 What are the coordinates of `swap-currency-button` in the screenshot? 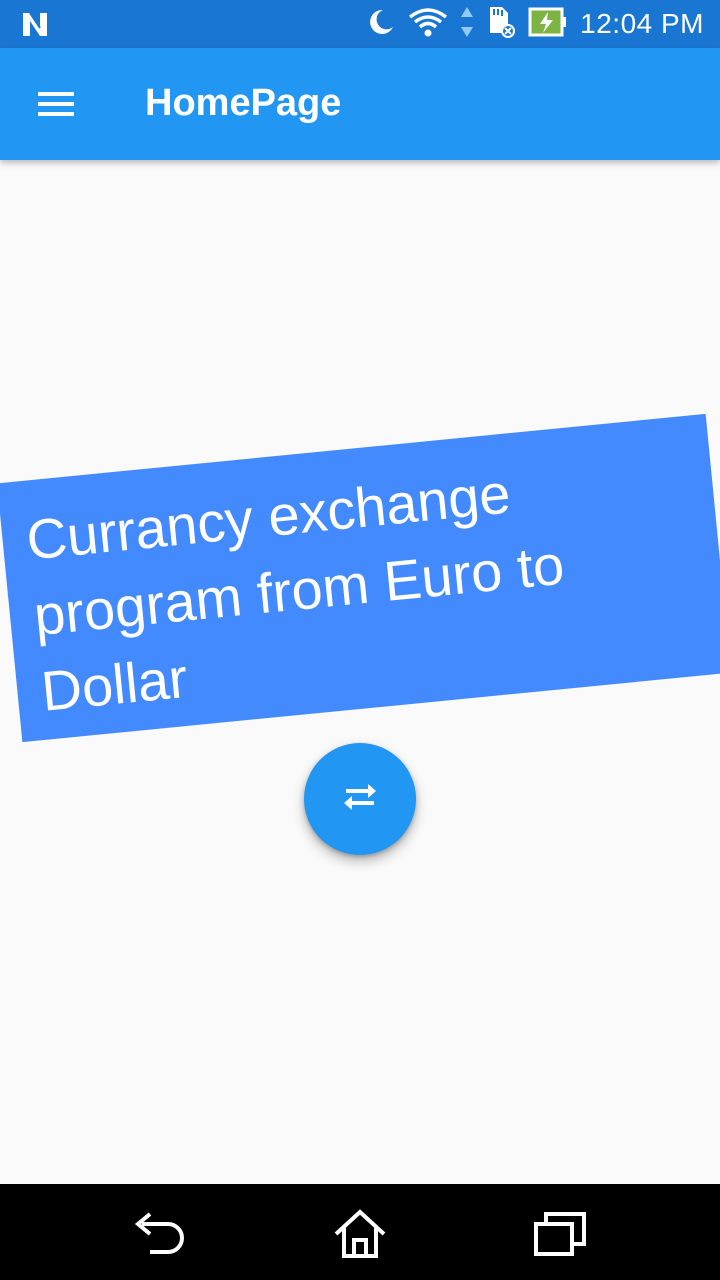 It's located at (360, 799).